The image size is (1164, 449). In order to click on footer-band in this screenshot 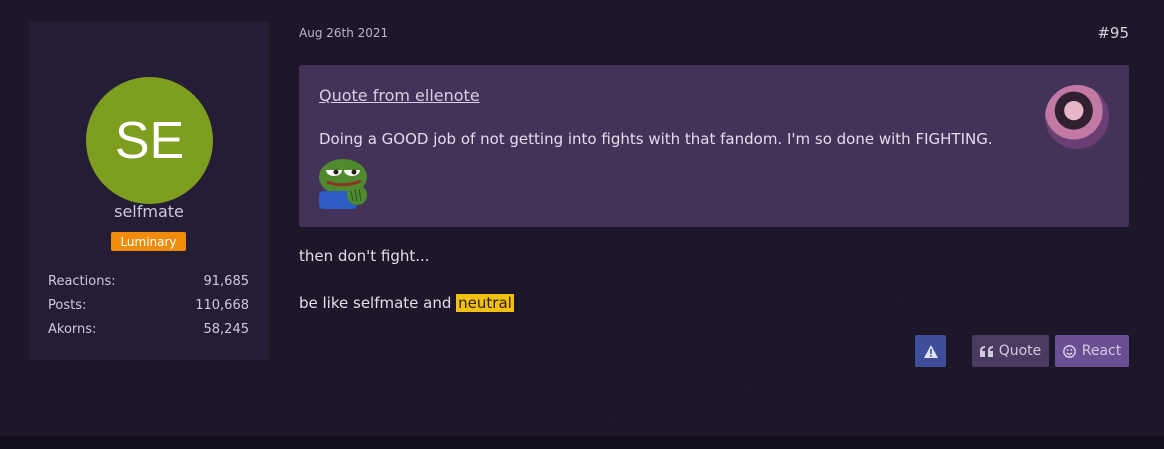, I will do `click(582, 442)`.